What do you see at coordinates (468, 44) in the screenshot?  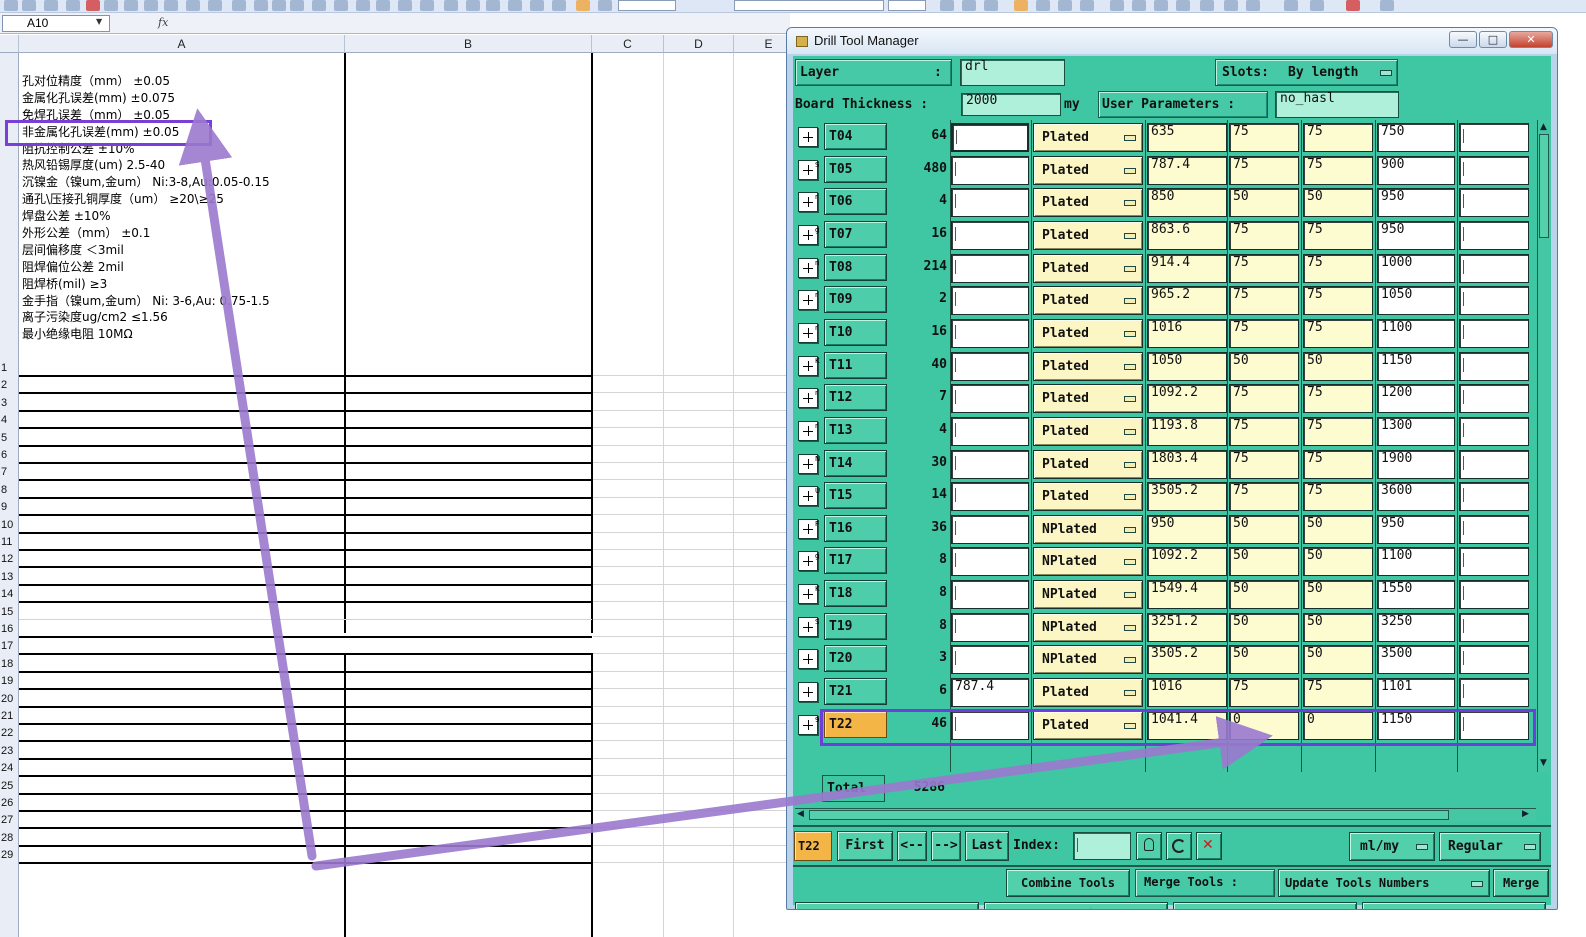 I see `column-header-b: B` at bounding box center [468, 44].